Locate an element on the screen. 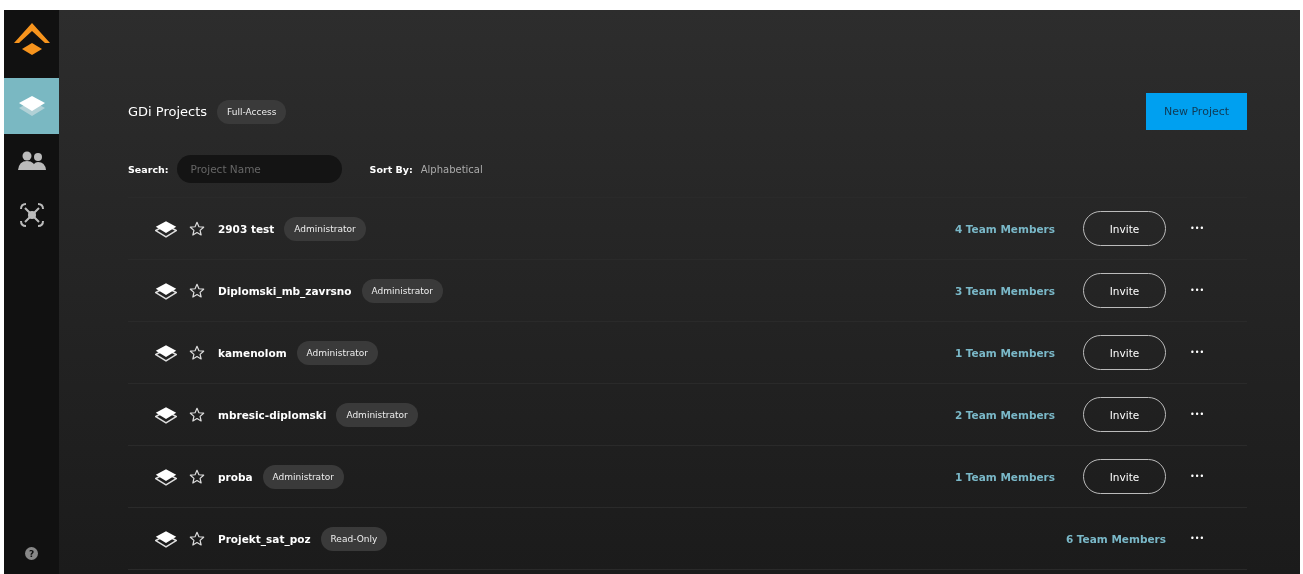 The image size is (1303, 574). search-field: Project Name is located at coordinates (259, 169).